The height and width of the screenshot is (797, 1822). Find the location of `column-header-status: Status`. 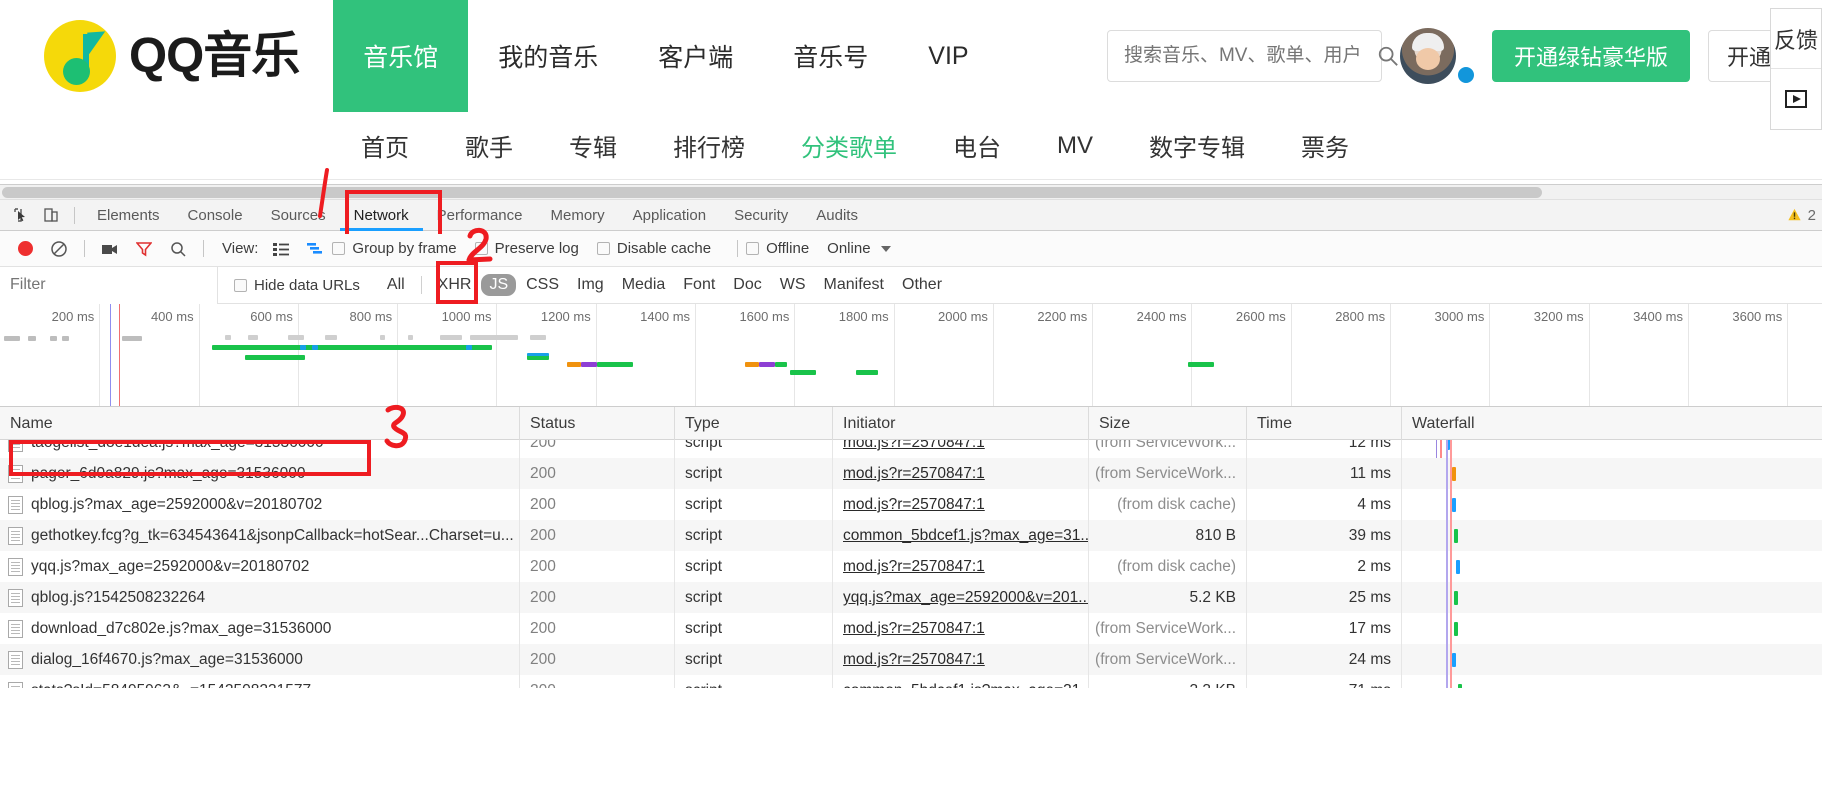

column-header-status: Status is located at coordinates (597, 423).